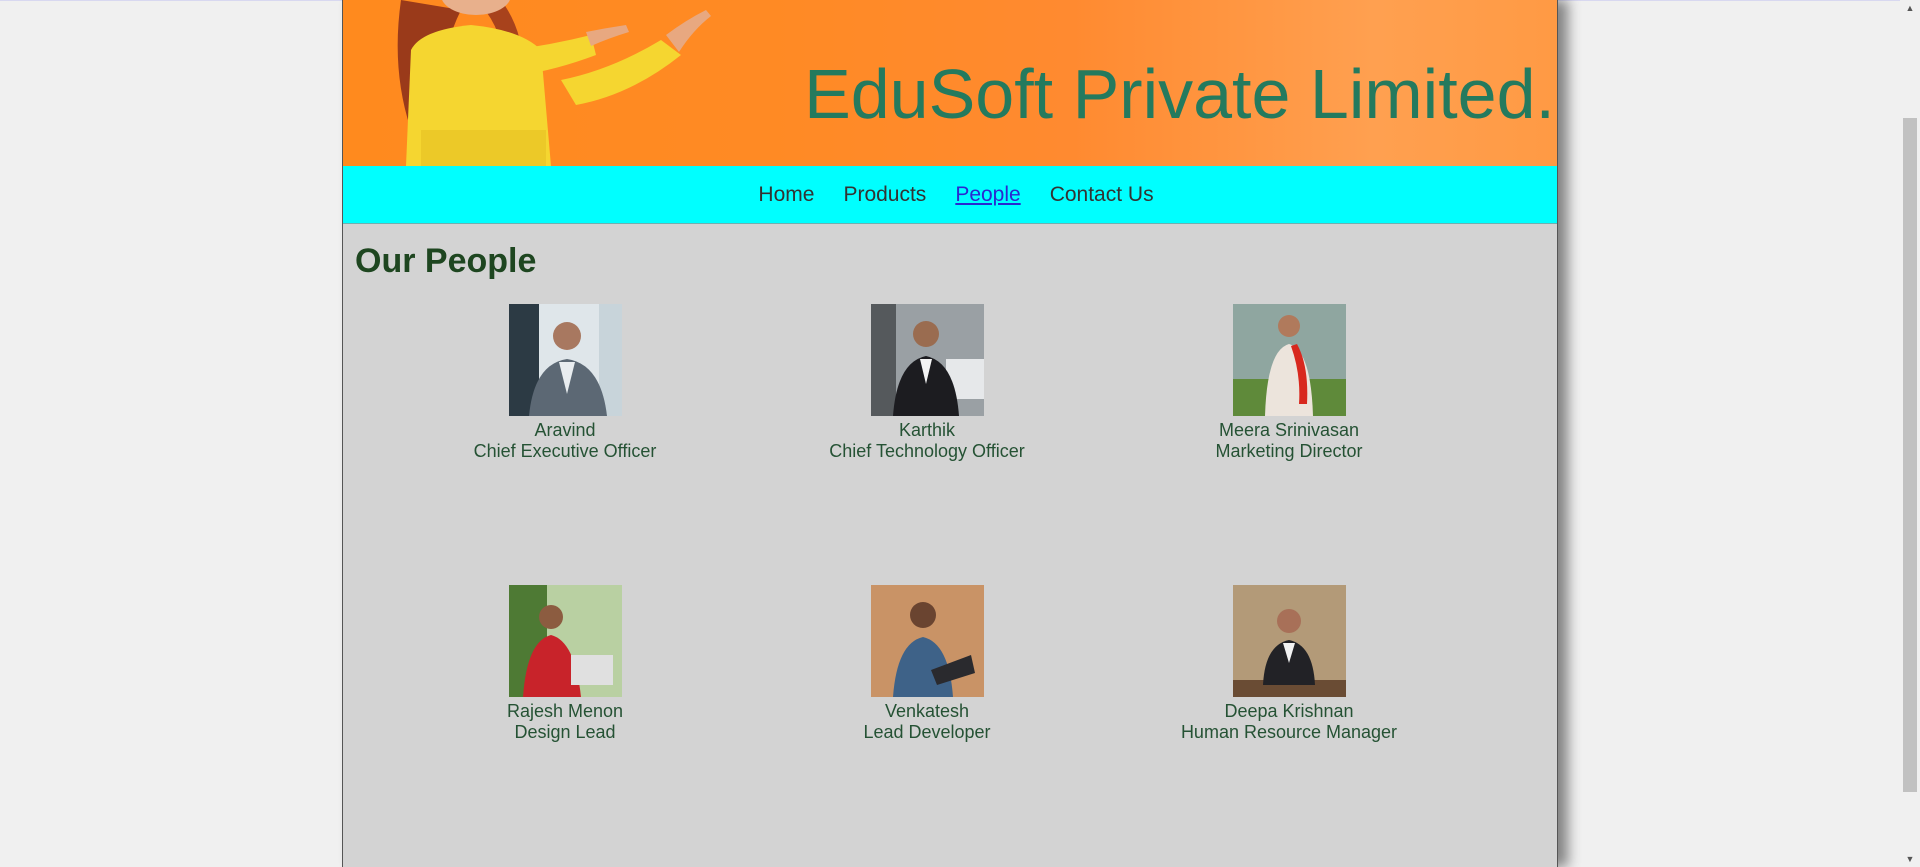 Image resolution: width=1920 pixels, height=867 pixels. I want to click on nav-products: Products, so click(884, 195).